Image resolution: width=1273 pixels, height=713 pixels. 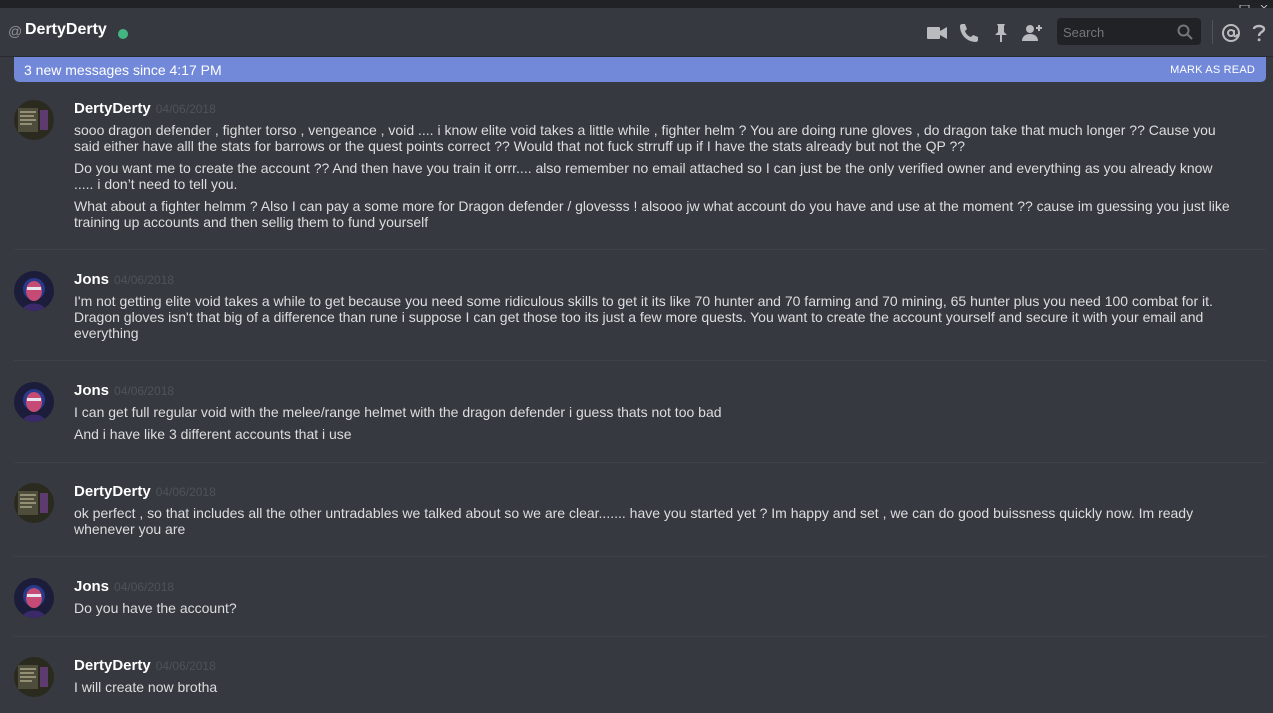 I want to click on mention-icon, so click(x=1231, y=33).